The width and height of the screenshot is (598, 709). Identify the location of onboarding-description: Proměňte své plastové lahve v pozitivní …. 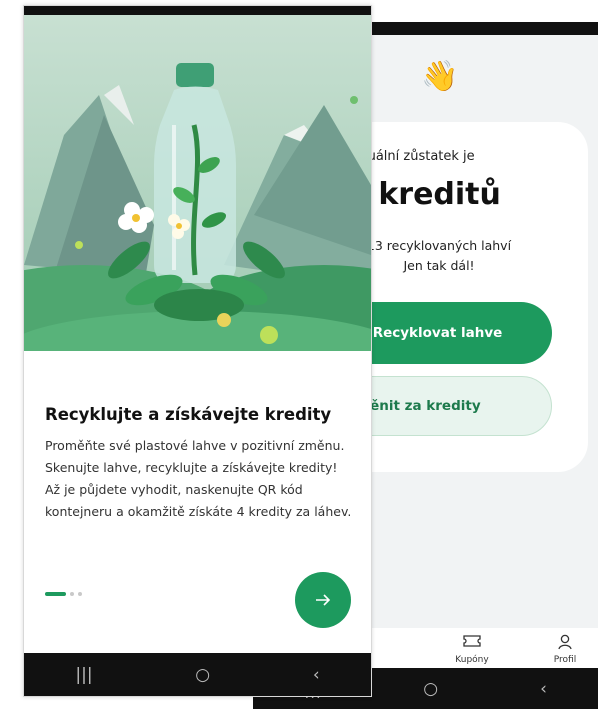
(198, 478).